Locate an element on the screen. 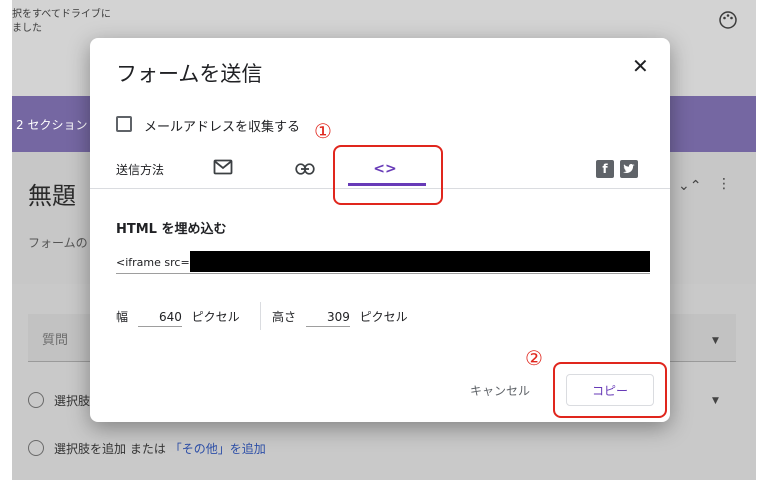 Image resolution: width=768 pixels, height=498 pixels. question-placeholder: 質問 is located at coordinates (55, 340).